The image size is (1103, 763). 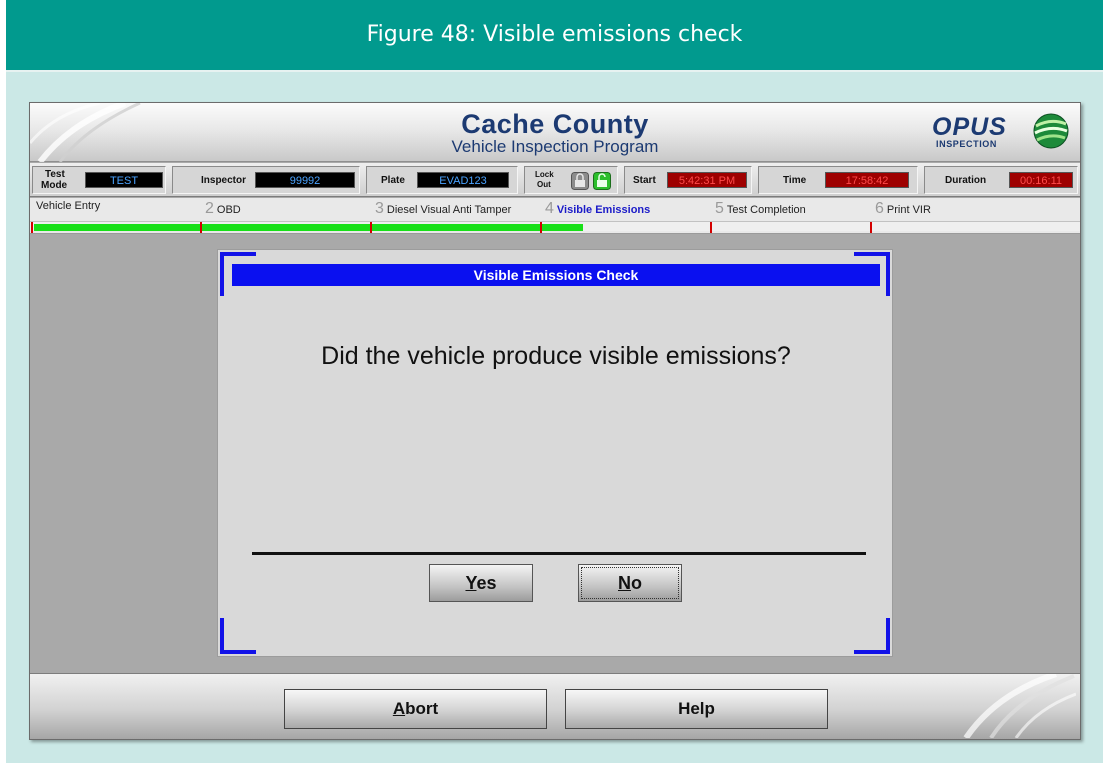 I want to click on yes-label: es, so click(x=486, y=583).